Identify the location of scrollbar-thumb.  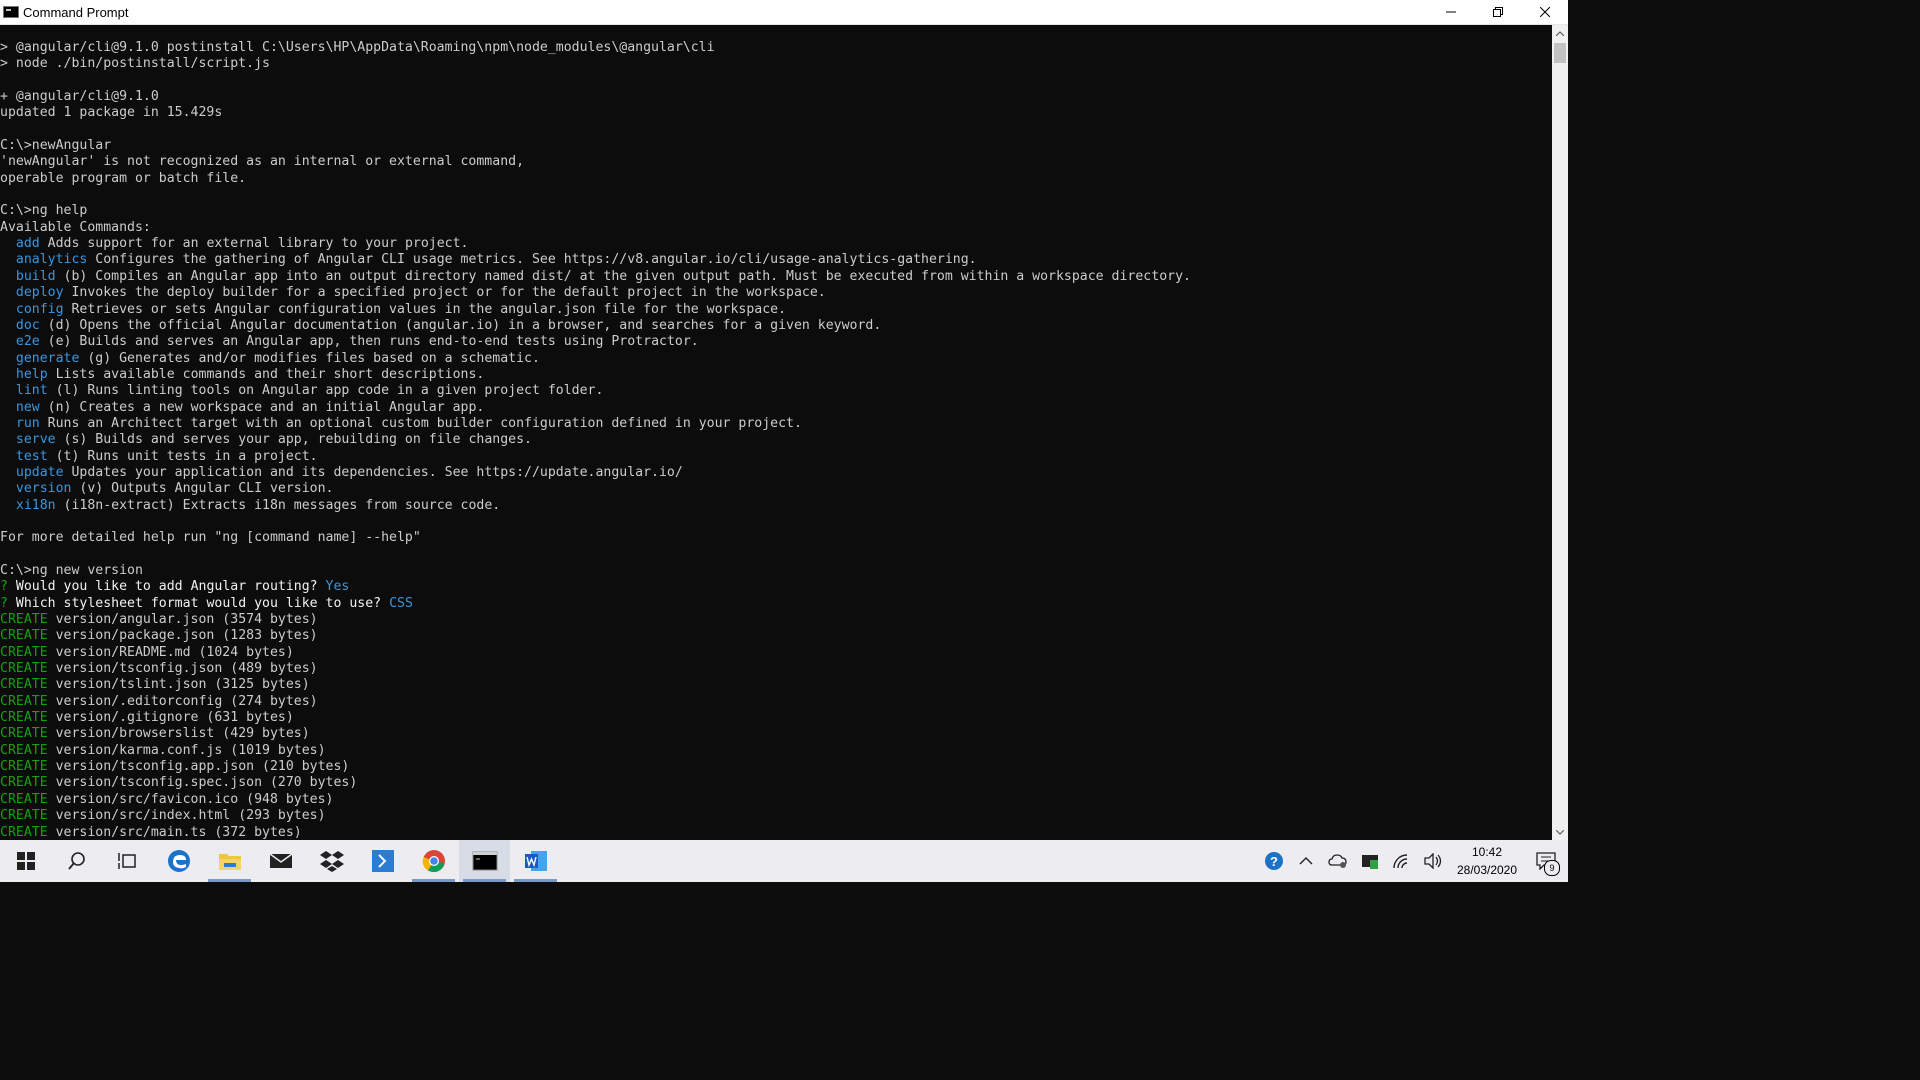
(1560, 53).